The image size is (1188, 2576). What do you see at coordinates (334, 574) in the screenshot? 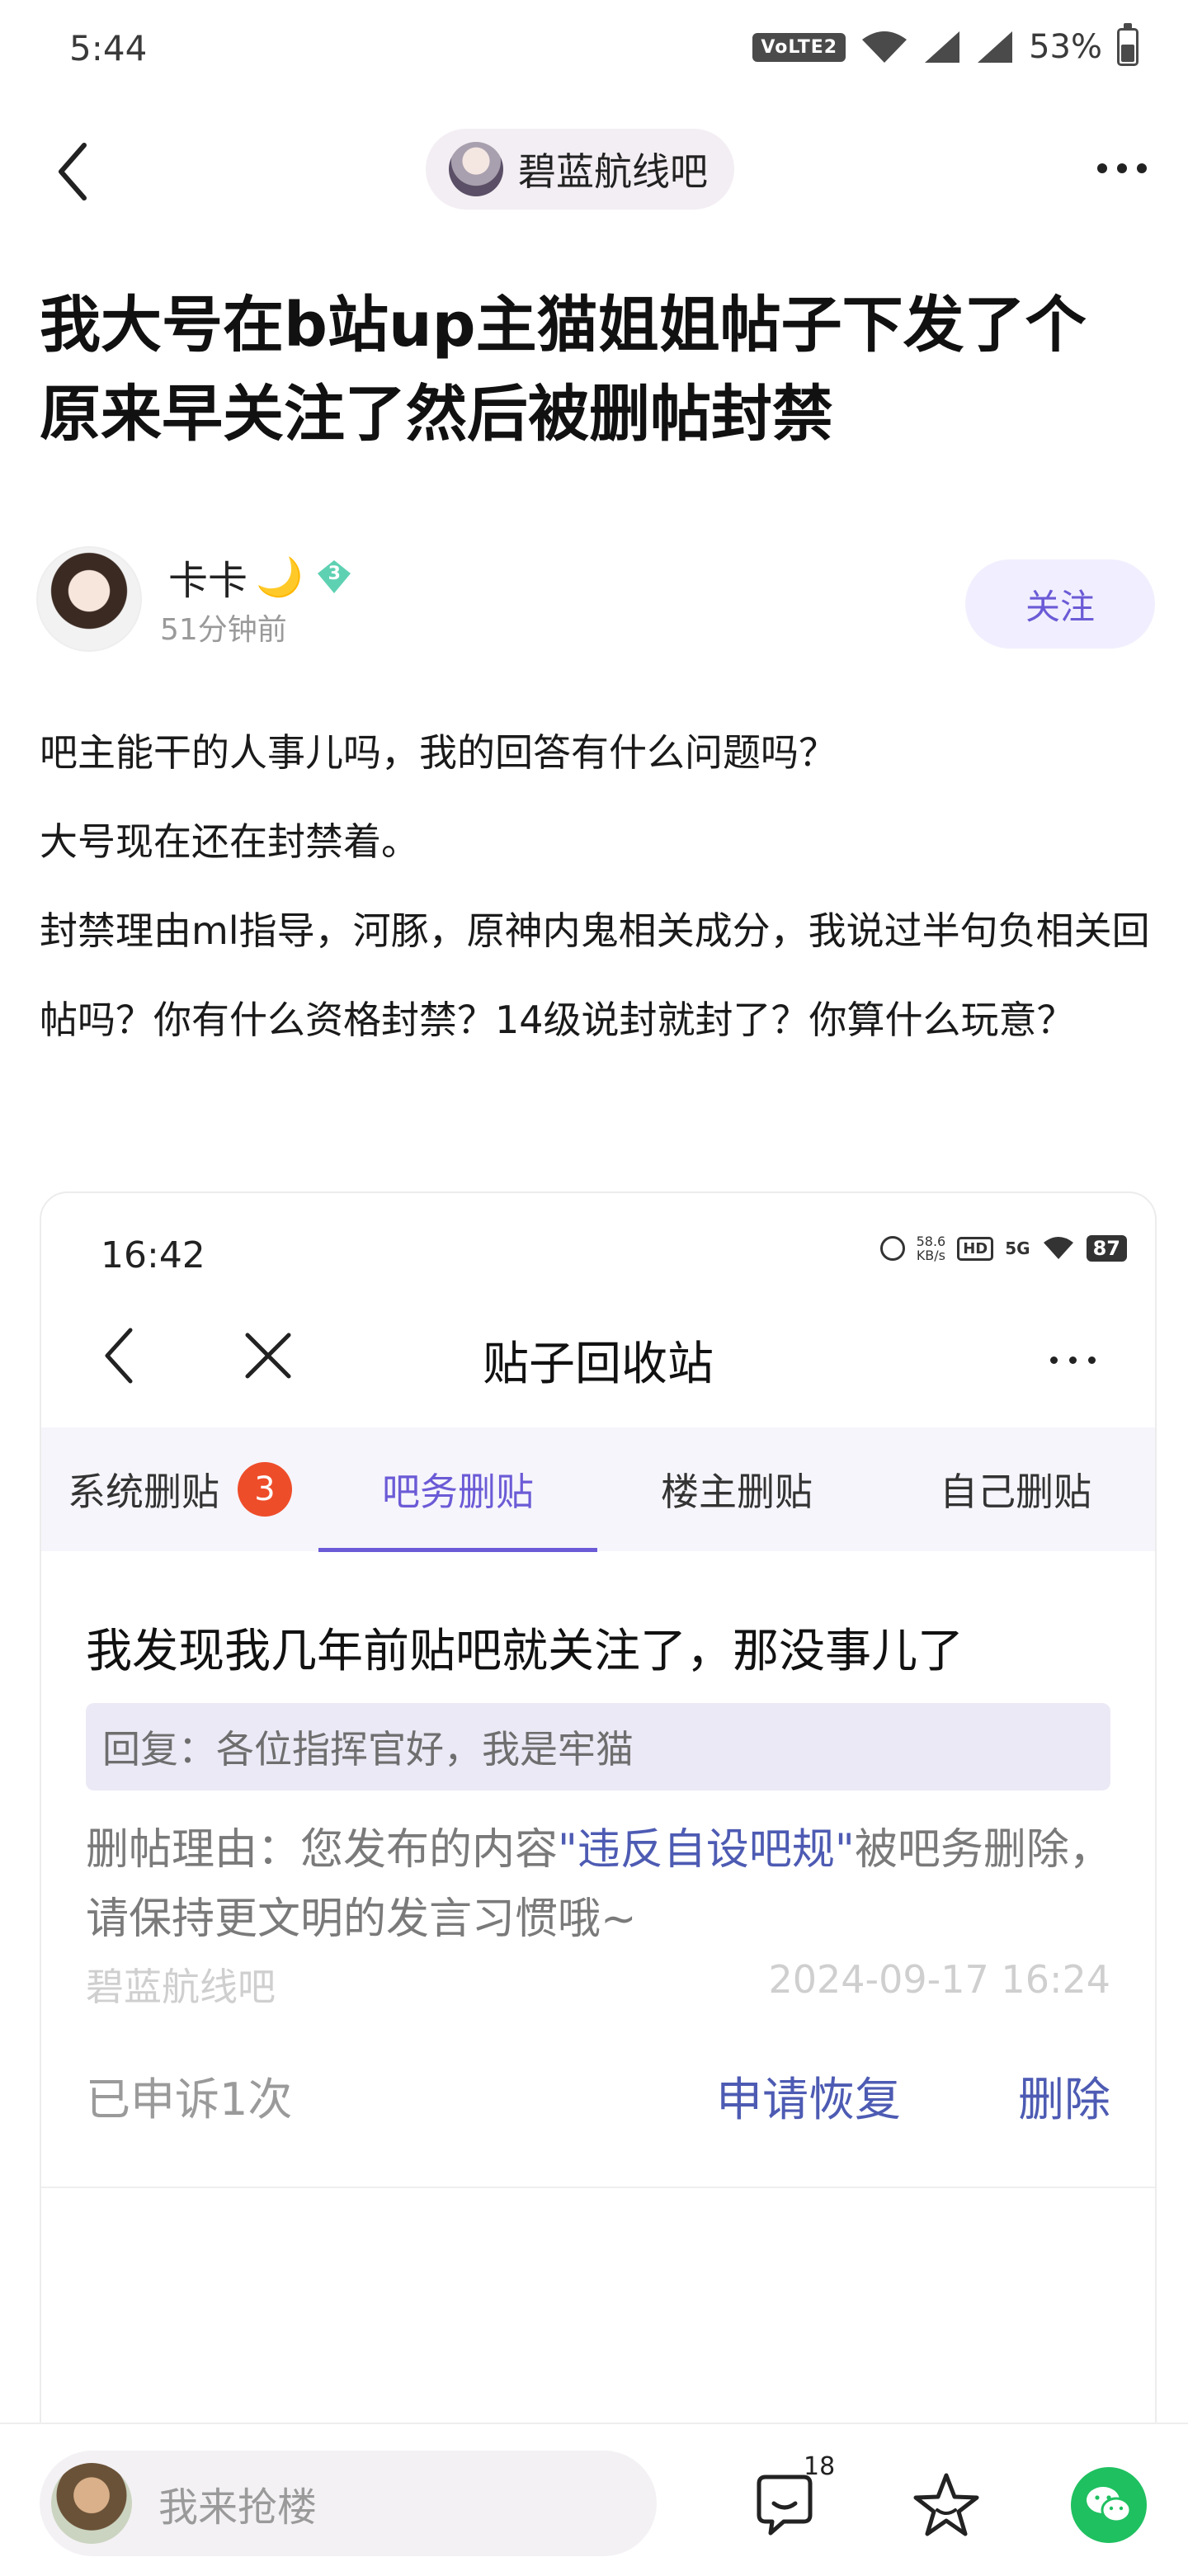
I see `level-number: 3` at bounding box center [334, 574].